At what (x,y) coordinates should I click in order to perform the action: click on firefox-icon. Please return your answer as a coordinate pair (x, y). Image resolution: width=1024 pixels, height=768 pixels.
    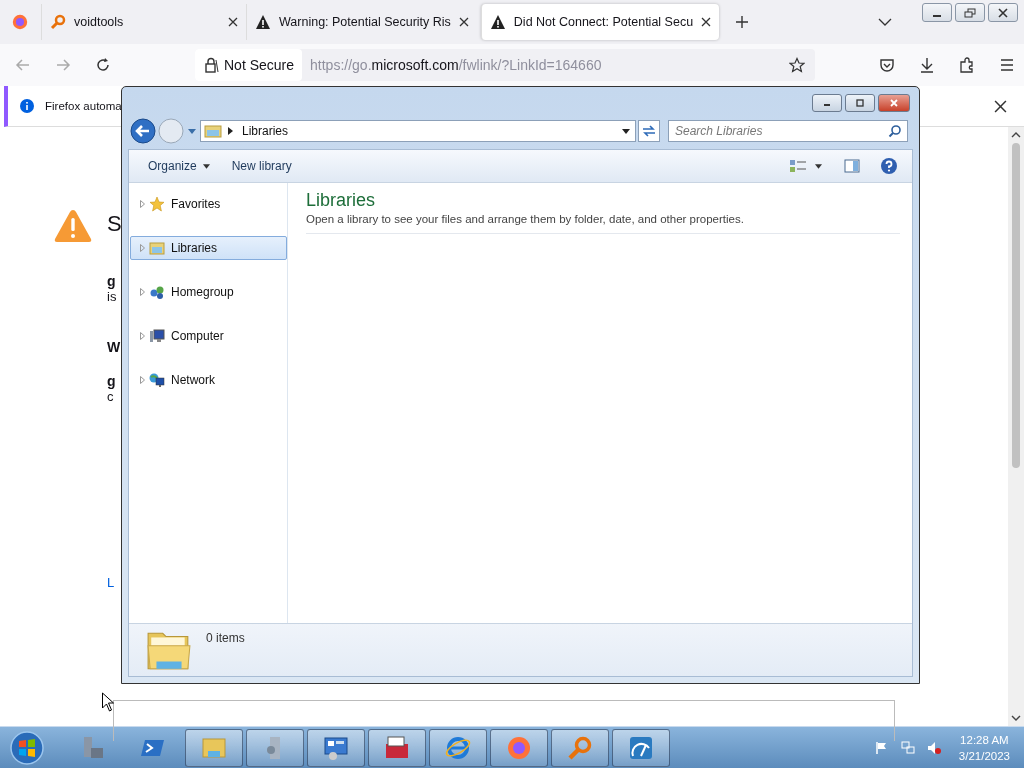
    Looking at the image, I should click on (20, 22).